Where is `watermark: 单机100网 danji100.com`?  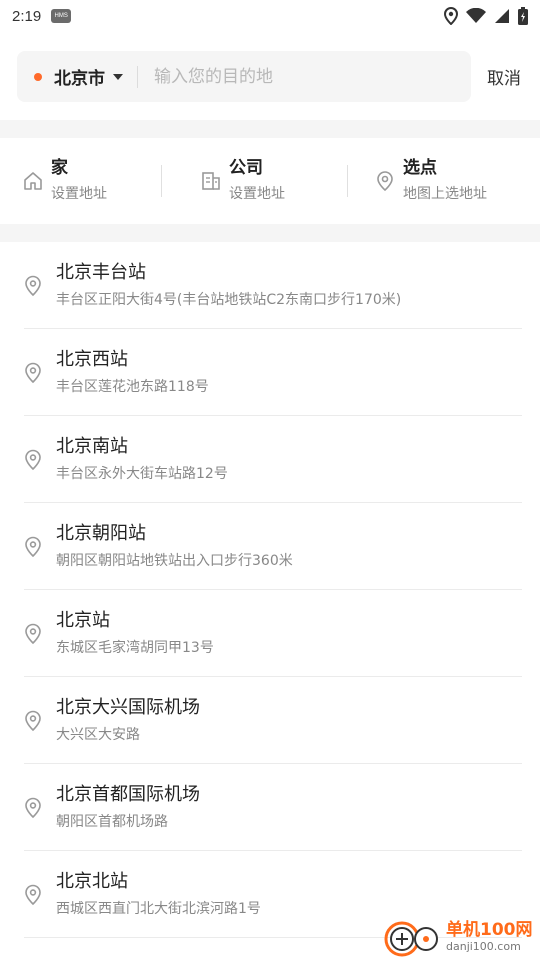 watermark: 单机100网 danji100.com is located at coordinates (461, 937).